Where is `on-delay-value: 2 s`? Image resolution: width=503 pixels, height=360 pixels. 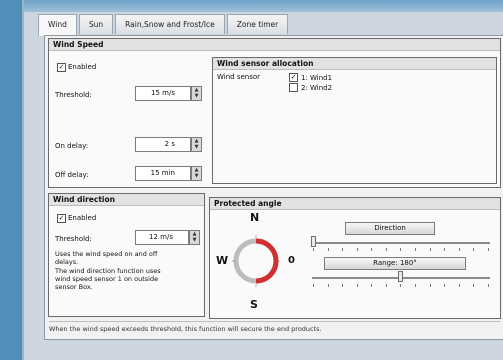 on-delay-value: 2 s is located at coordinates (169, 144).